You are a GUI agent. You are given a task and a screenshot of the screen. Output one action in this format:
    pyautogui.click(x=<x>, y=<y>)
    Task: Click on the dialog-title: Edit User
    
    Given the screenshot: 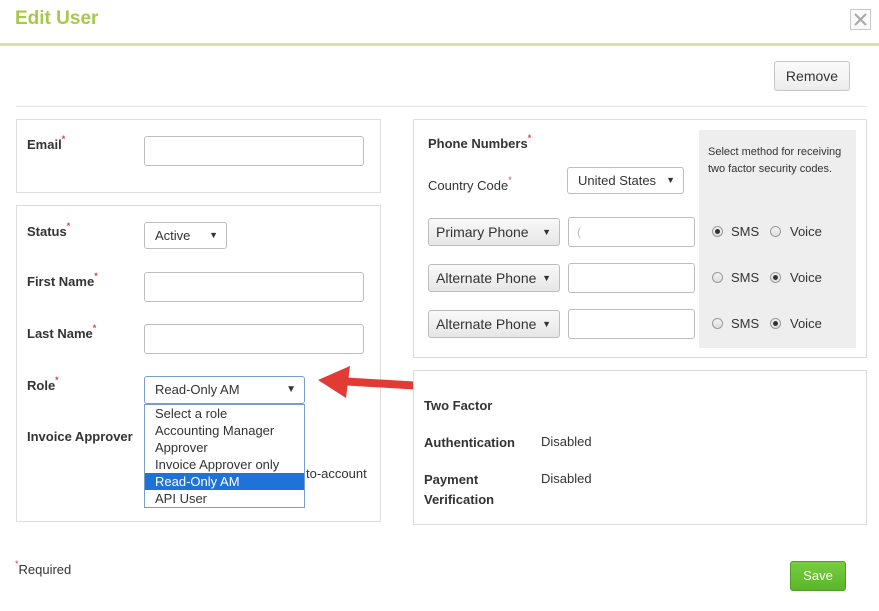 What is the action you would take?
    pyautogui.click(x=57, y=18)
    